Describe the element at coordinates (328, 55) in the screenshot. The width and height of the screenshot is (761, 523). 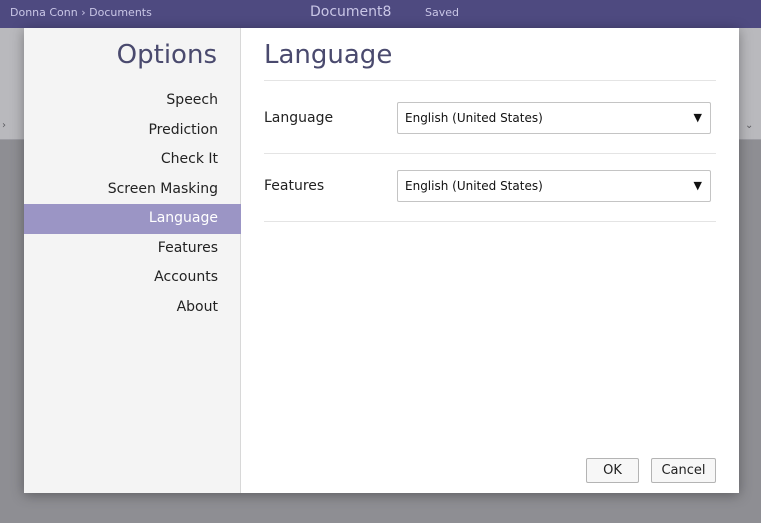
I see `page-title: Language` at that location.